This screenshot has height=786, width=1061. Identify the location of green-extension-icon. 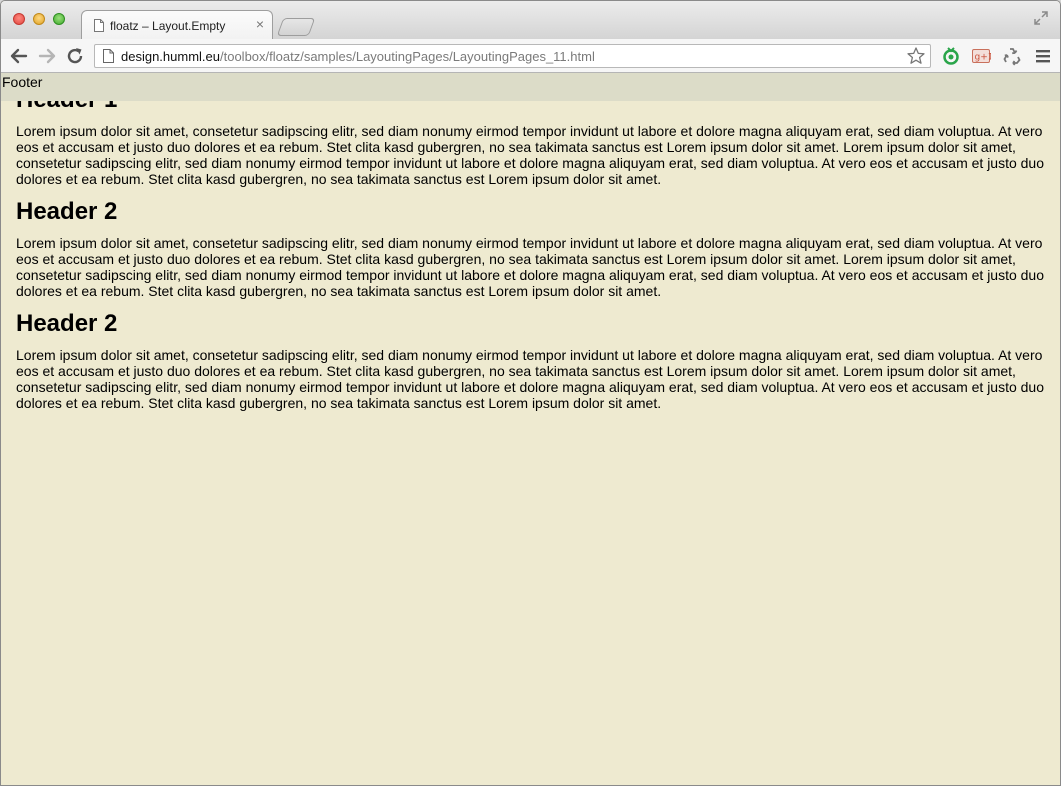
(951, 56).